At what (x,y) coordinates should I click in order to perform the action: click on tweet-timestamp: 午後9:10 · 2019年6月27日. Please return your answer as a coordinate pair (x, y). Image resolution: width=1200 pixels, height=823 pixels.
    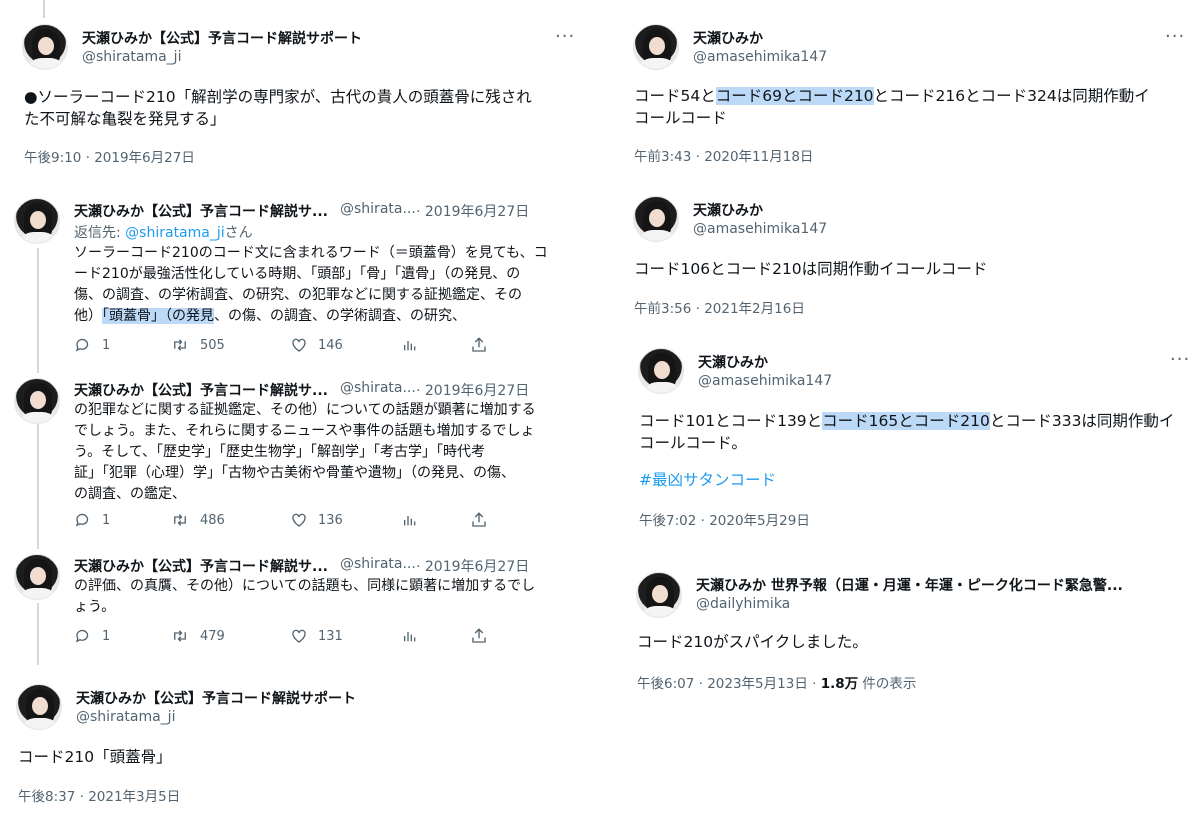
    Looking at the image, I should click on (109, 156).